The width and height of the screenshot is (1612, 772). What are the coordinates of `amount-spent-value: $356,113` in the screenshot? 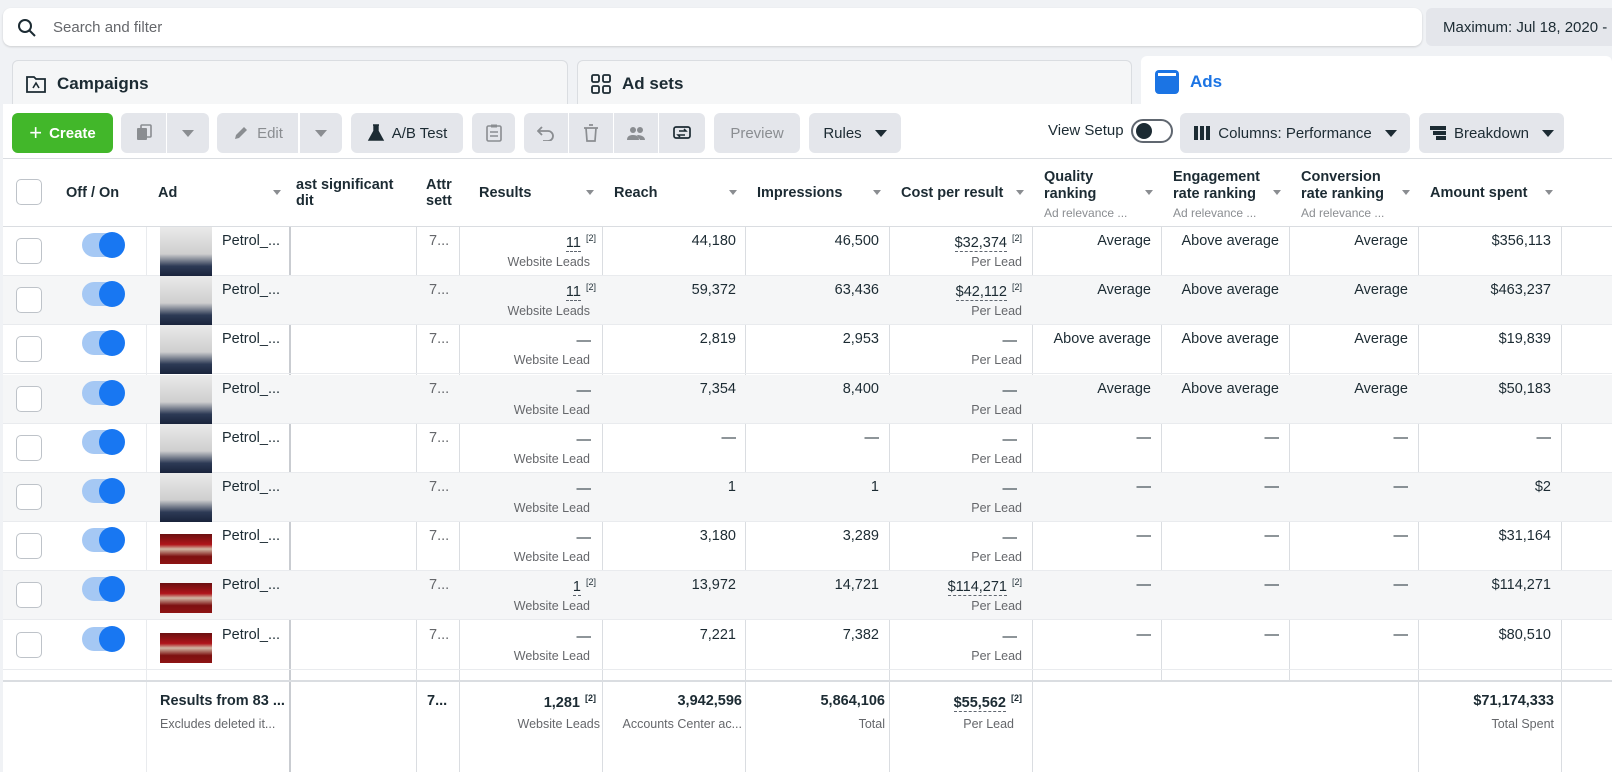 It's located at (1521, 241).